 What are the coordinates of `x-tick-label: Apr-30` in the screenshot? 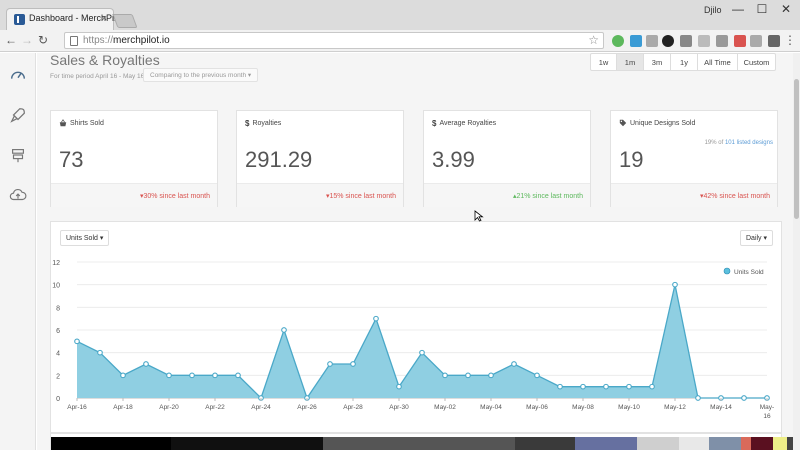 It's located at (399, 407).